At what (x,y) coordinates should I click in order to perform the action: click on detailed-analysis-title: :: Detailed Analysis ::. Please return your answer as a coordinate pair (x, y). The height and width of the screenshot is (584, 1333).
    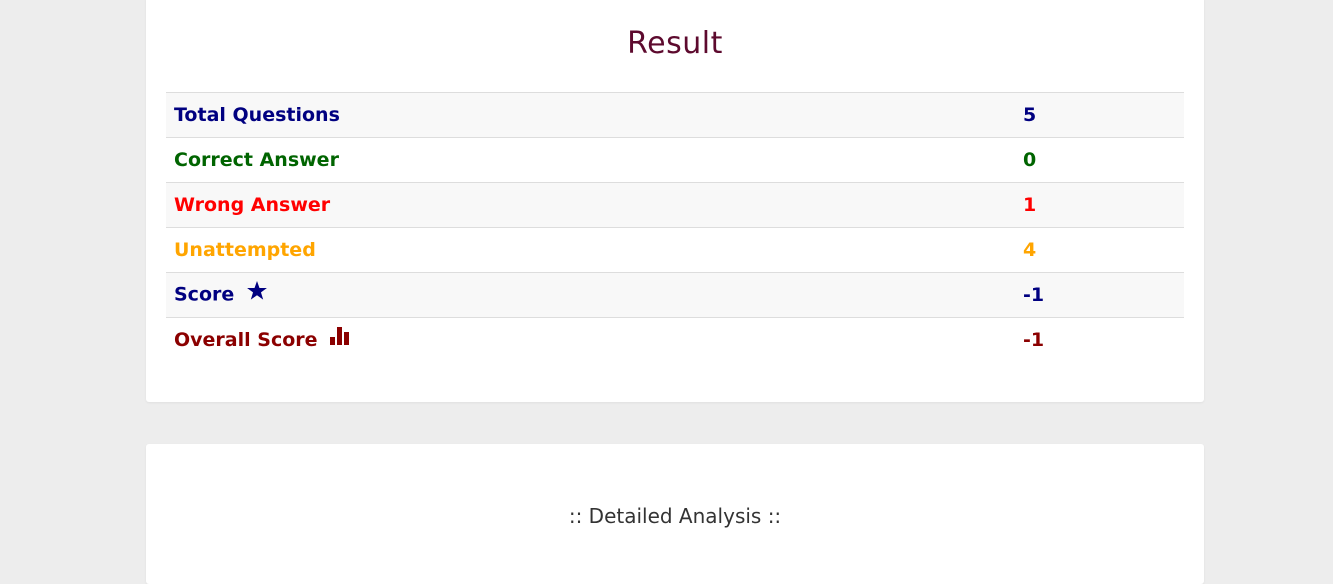
    Looking at the image, I should click on (675, 516).